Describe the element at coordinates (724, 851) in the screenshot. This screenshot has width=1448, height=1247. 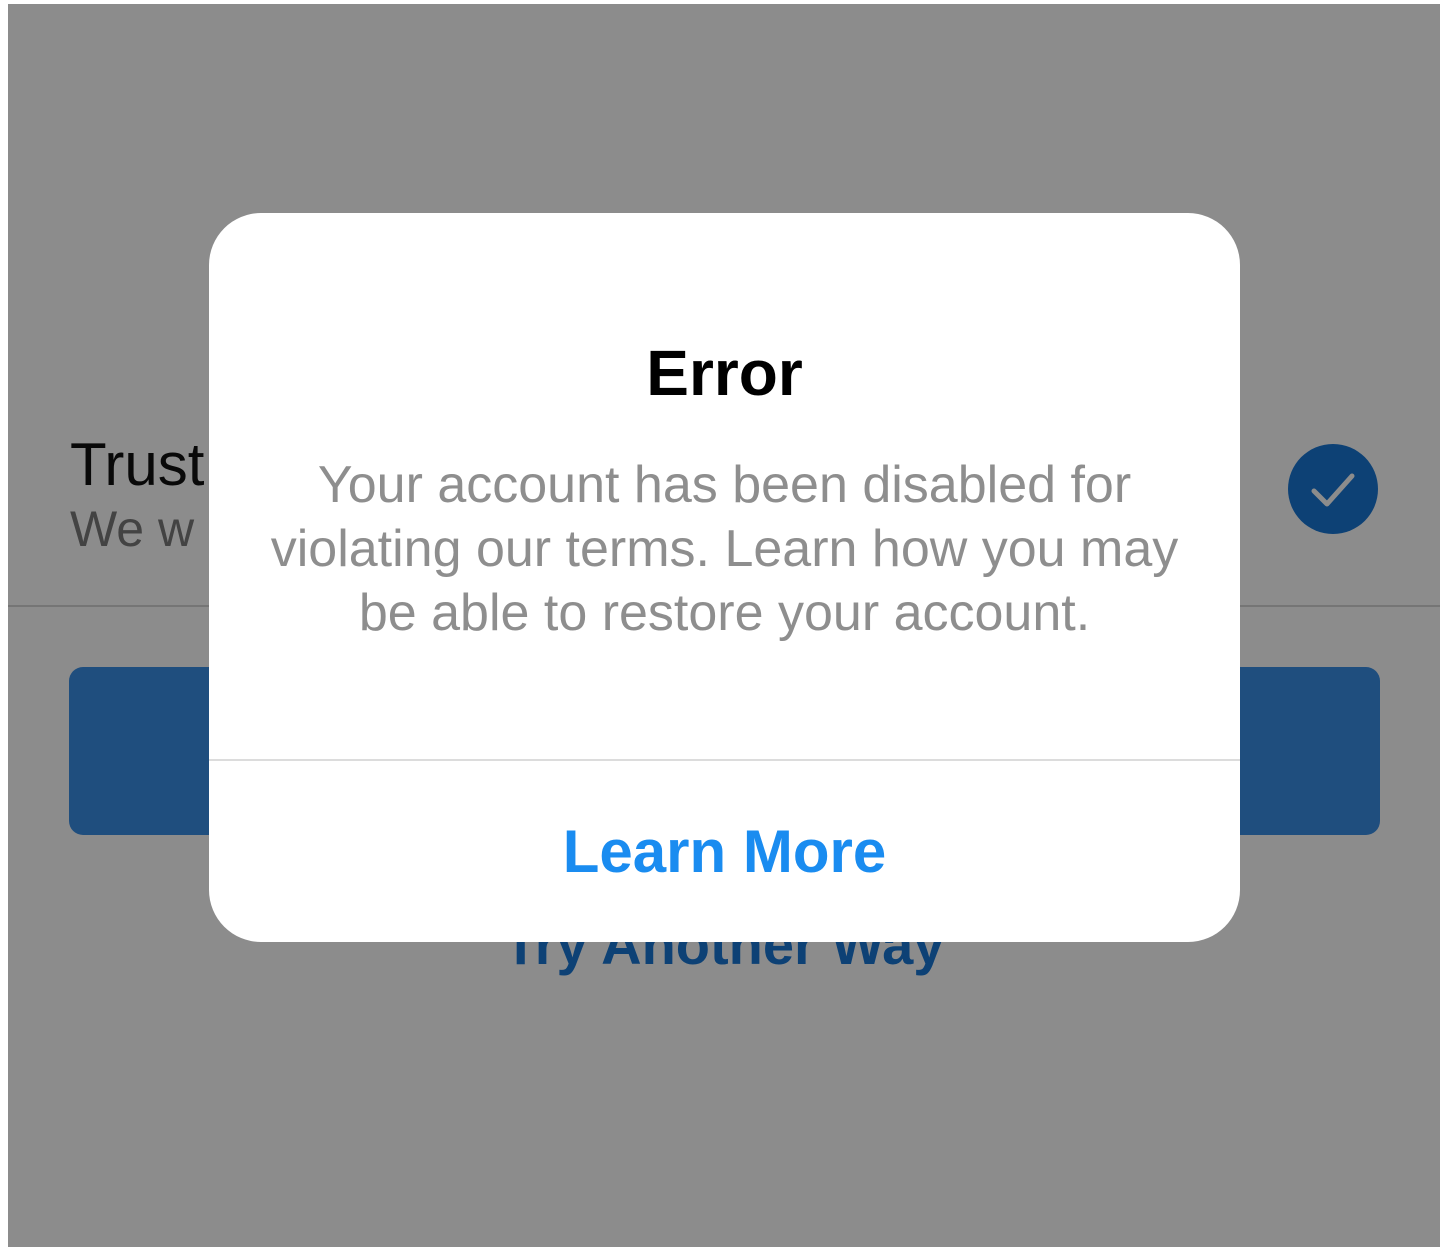
I see `learn-more-button: Learn More` at that location.